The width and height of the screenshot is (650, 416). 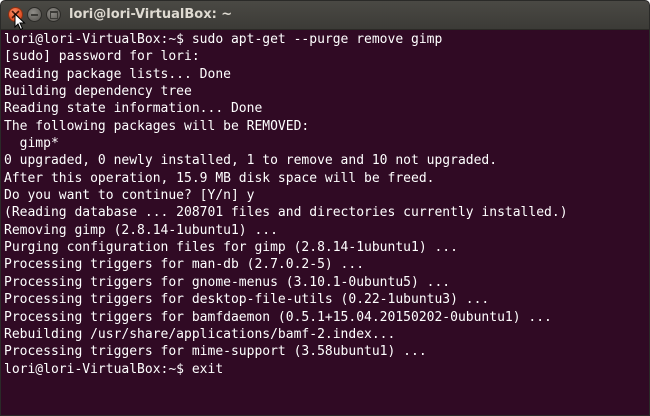 What do you see at coordinates (102, 57) in the screenshot?
I see `output-line: [sudo] password for lori:` at bounding box center [102, 57].